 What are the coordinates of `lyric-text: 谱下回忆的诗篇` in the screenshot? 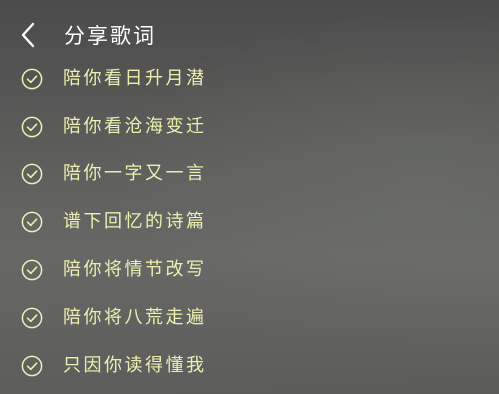 It's located at (135, 221).